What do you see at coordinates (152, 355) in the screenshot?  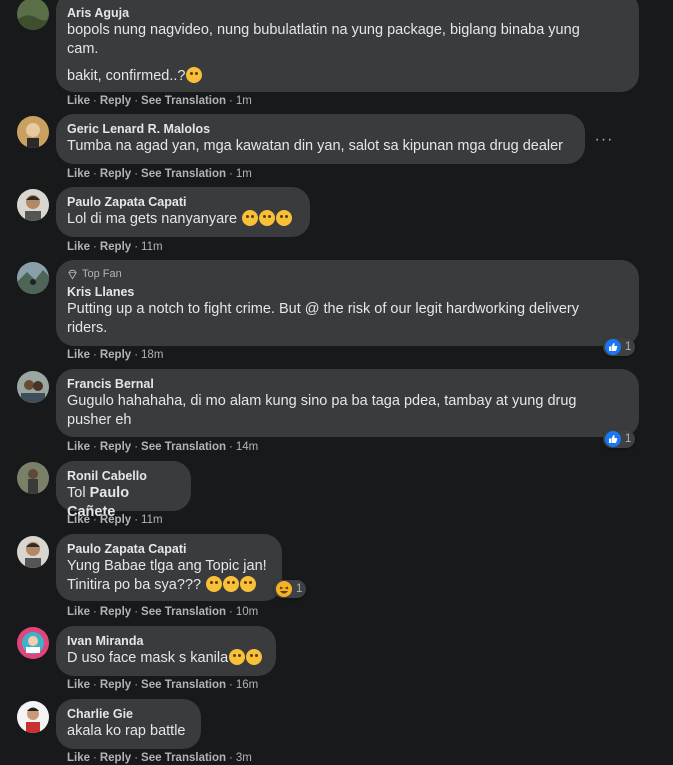 I see `comment-time: 18m` at bounding box center [152, 355].